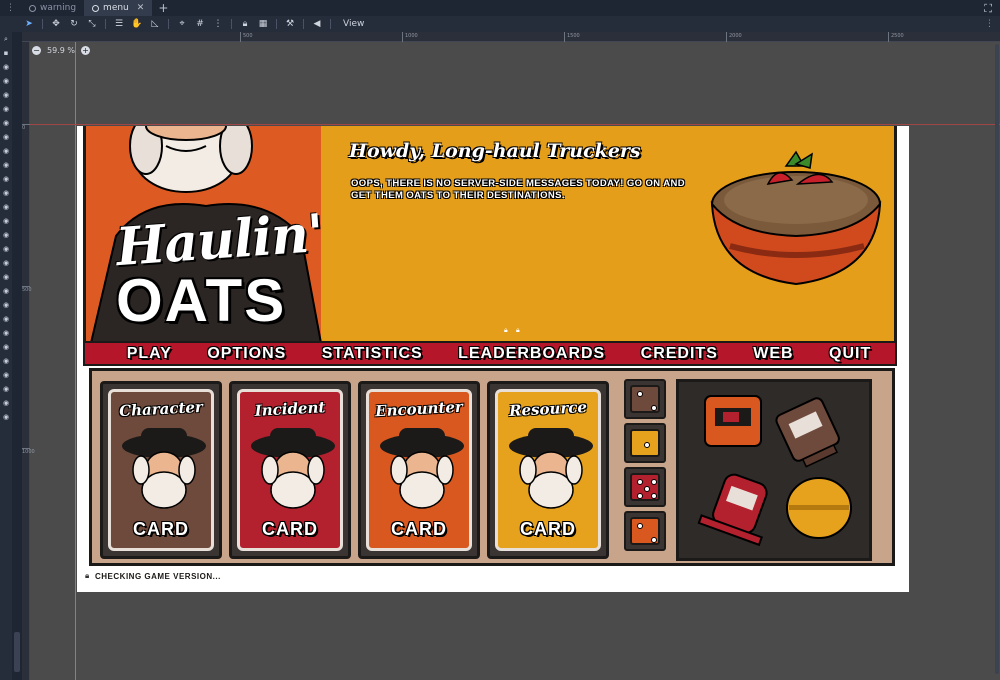  Describe the element at coordinates (850, 354) in the screenshot. I see `menu-quit: QUIT` at that location.